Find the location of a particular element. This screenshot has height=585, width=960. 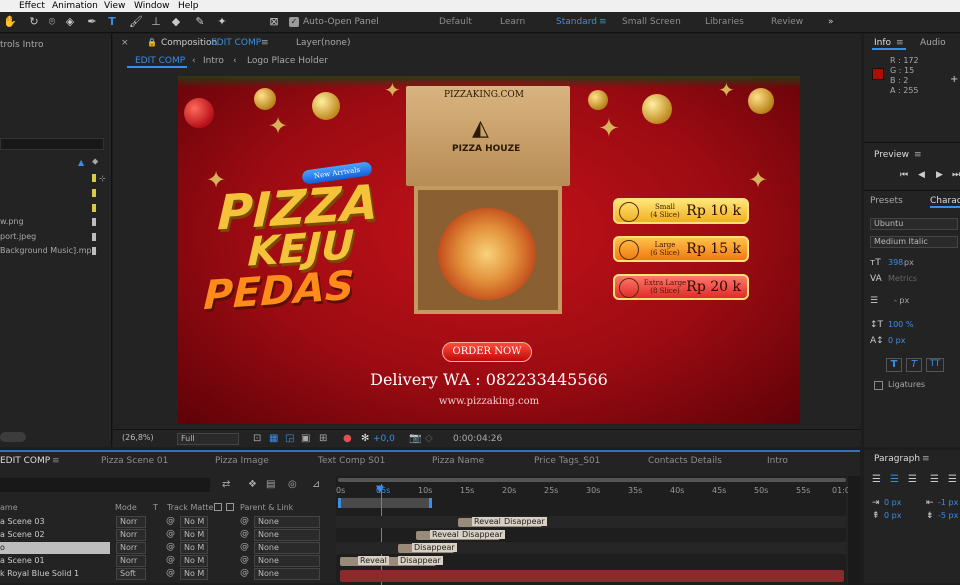

flowchart-icon: ⊹ is located at coordinates (102, 178).